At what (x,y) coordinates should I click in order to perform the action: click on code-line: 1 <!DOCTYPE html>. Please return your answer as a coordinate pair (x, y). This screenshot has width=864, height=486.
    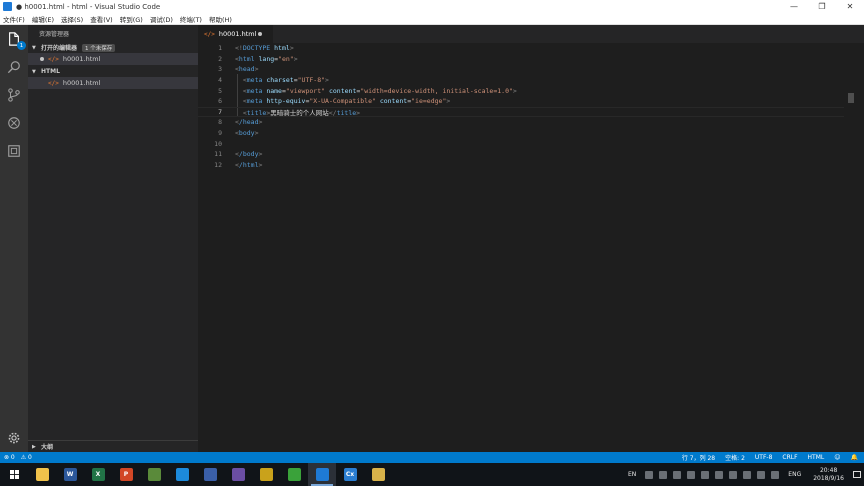
    Looking at the image, I should click on (526, 48).